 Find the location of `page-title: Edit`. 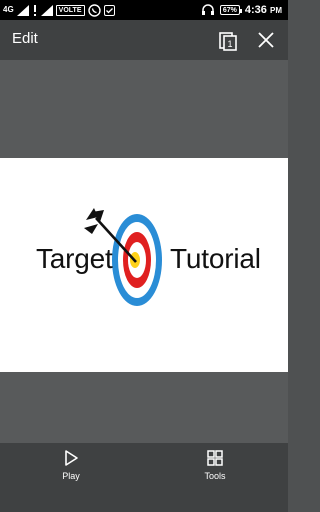

page-title: Edit is located at coordinates (25, 38).